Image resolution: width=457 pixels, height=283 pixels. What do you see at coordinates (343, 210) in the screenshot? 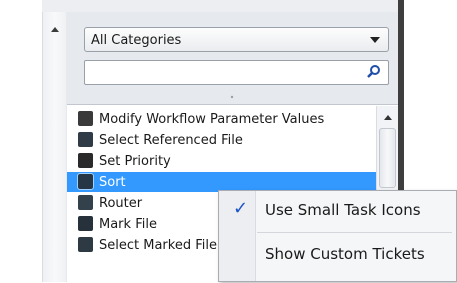
I see `menu-item-label: Use Small Task Icons` at bounding box center [343, 210].